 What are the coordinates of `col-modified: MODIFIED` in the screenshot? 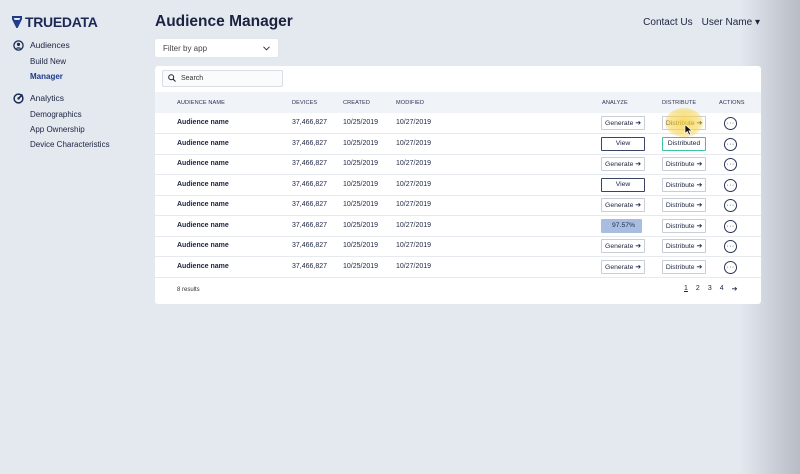 It's located at (410, 103).